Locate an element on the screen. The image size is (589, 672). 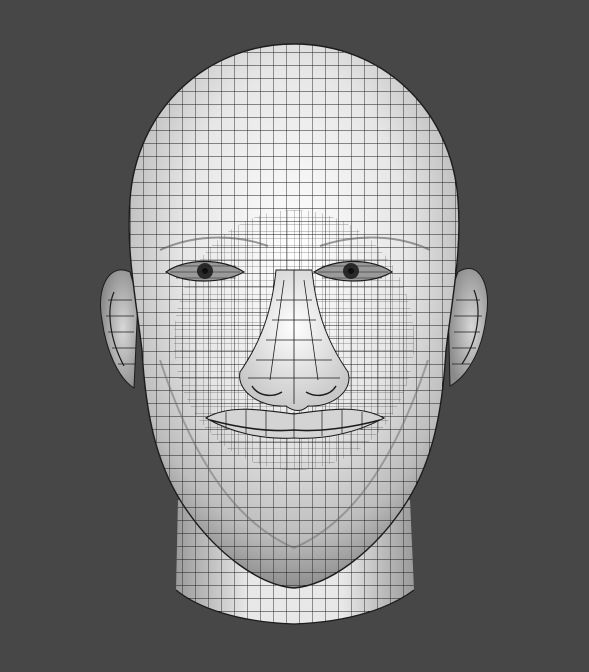
left-ear is located at coordinates (119, 329).